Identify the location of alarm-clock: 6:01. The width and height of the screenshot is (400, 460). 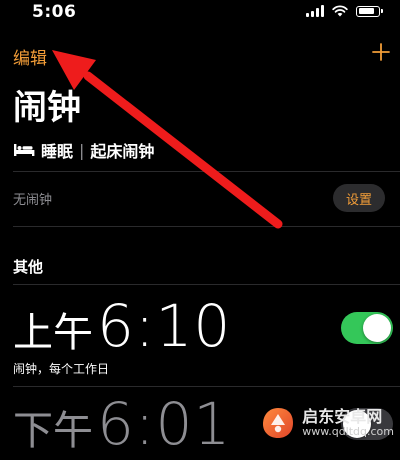
(164, 424).